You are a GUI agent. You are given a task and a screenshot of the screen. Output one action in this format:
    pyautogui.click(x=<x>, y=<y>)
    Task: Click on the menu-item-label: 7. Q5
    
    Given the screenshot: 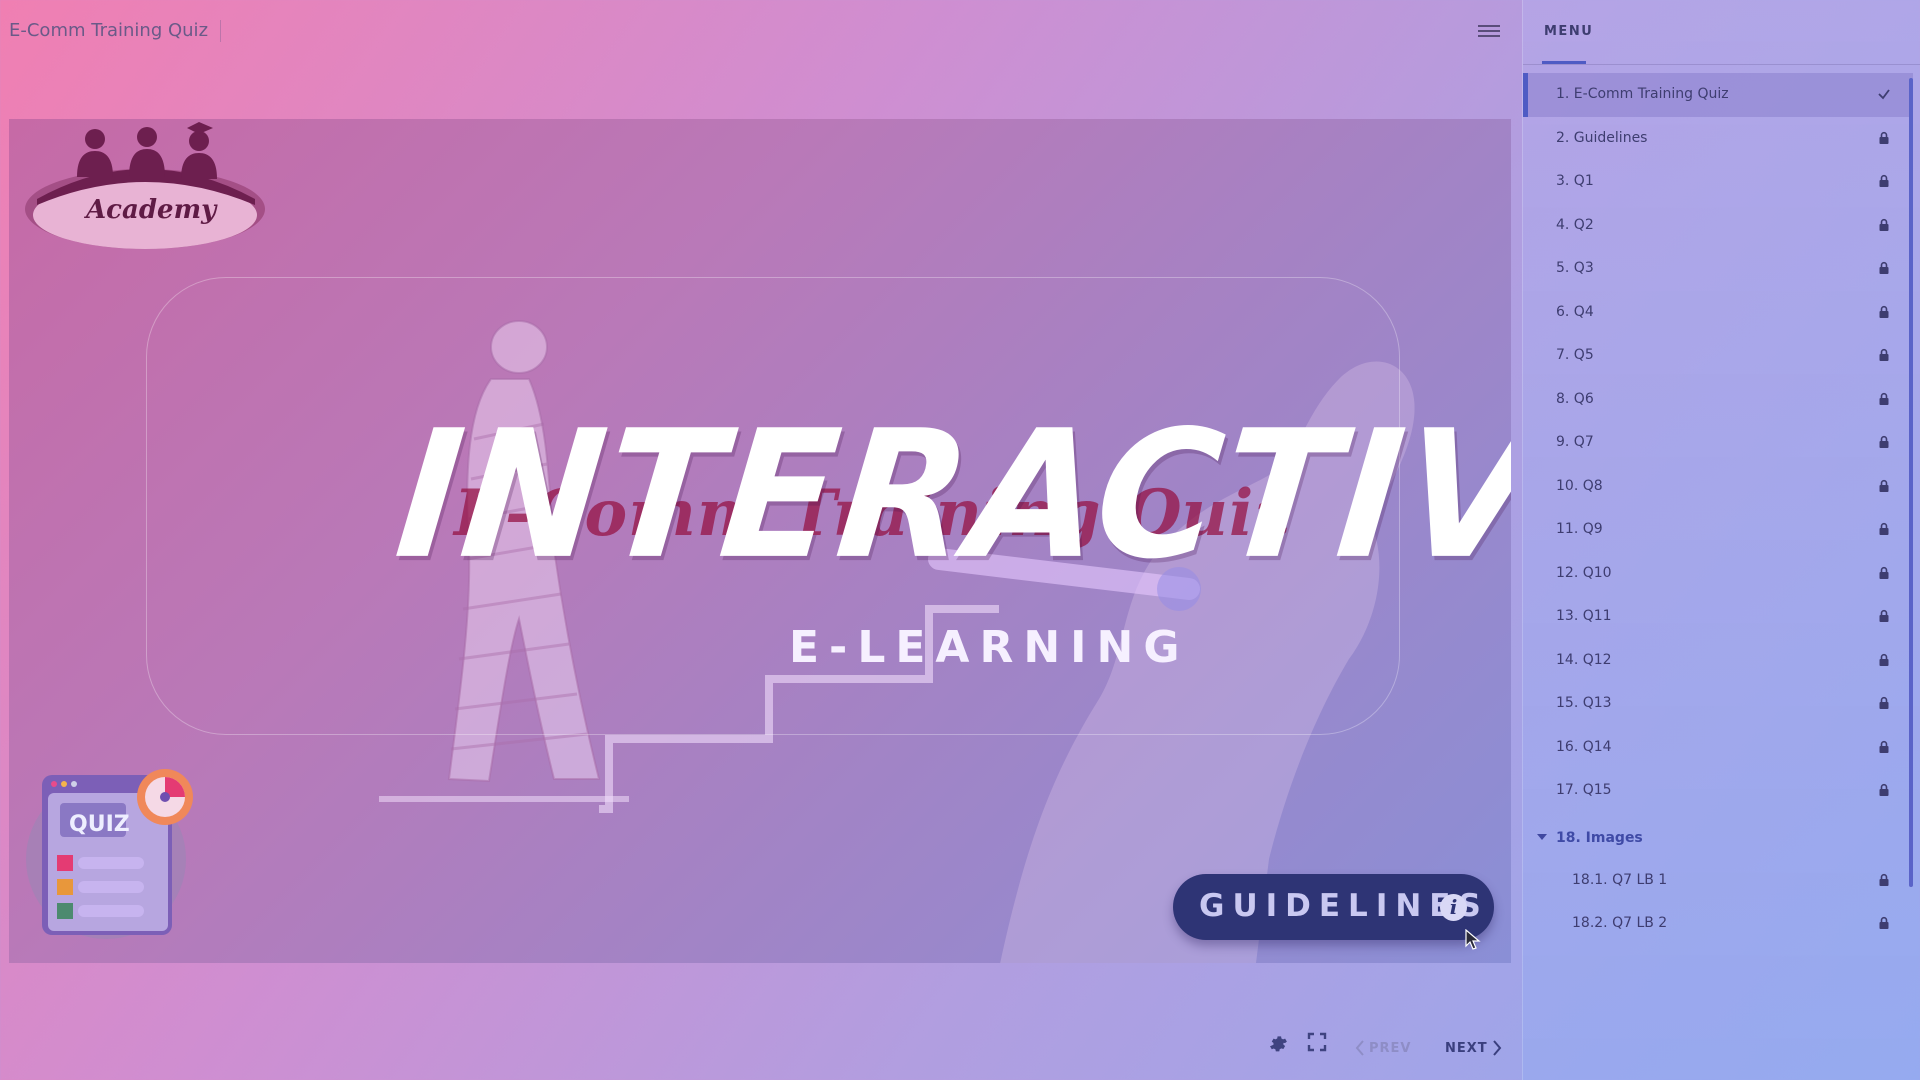 What is the action you would take?
    pyautogui.click(x=1575, y=355)
    